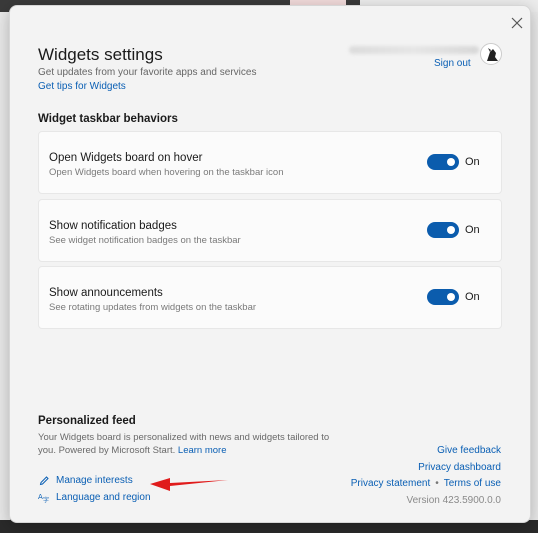 This screenshot has width=538, height=533. I want to click on privacy-statement-link: Privacy statement, so click(390, 484).